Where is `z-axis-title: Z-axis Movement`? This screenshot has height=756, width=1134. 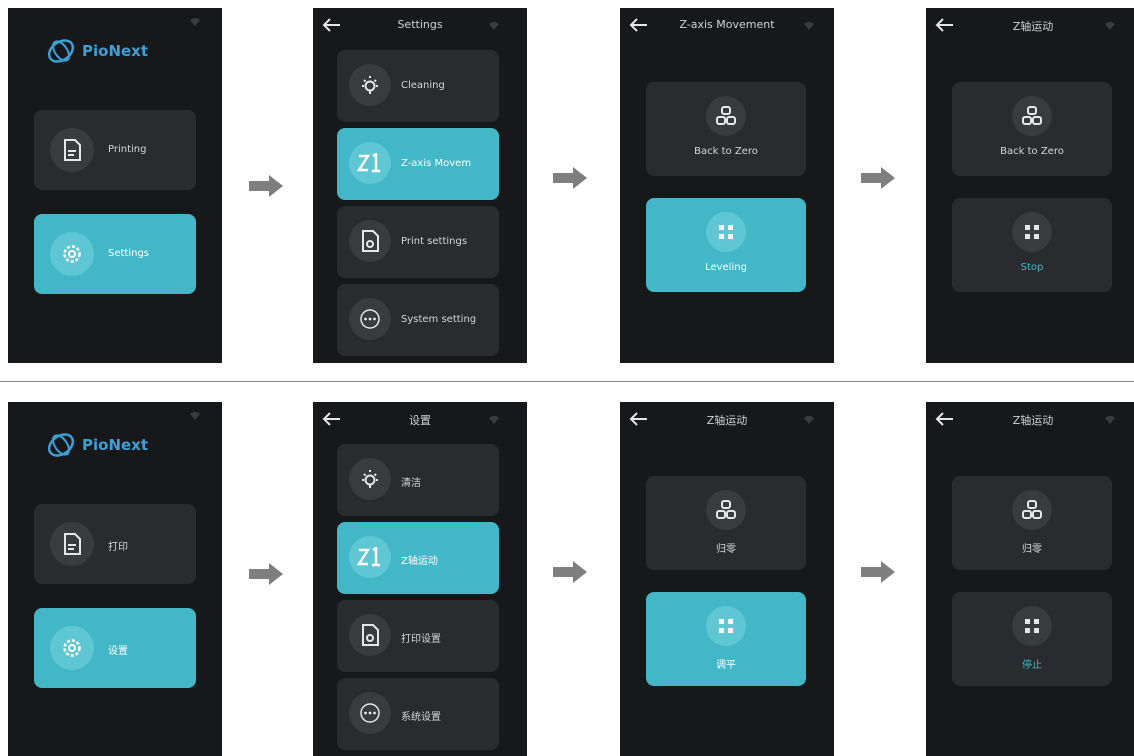
z-axis-title: Z-axis Movement is located at coordinates (727, 24).